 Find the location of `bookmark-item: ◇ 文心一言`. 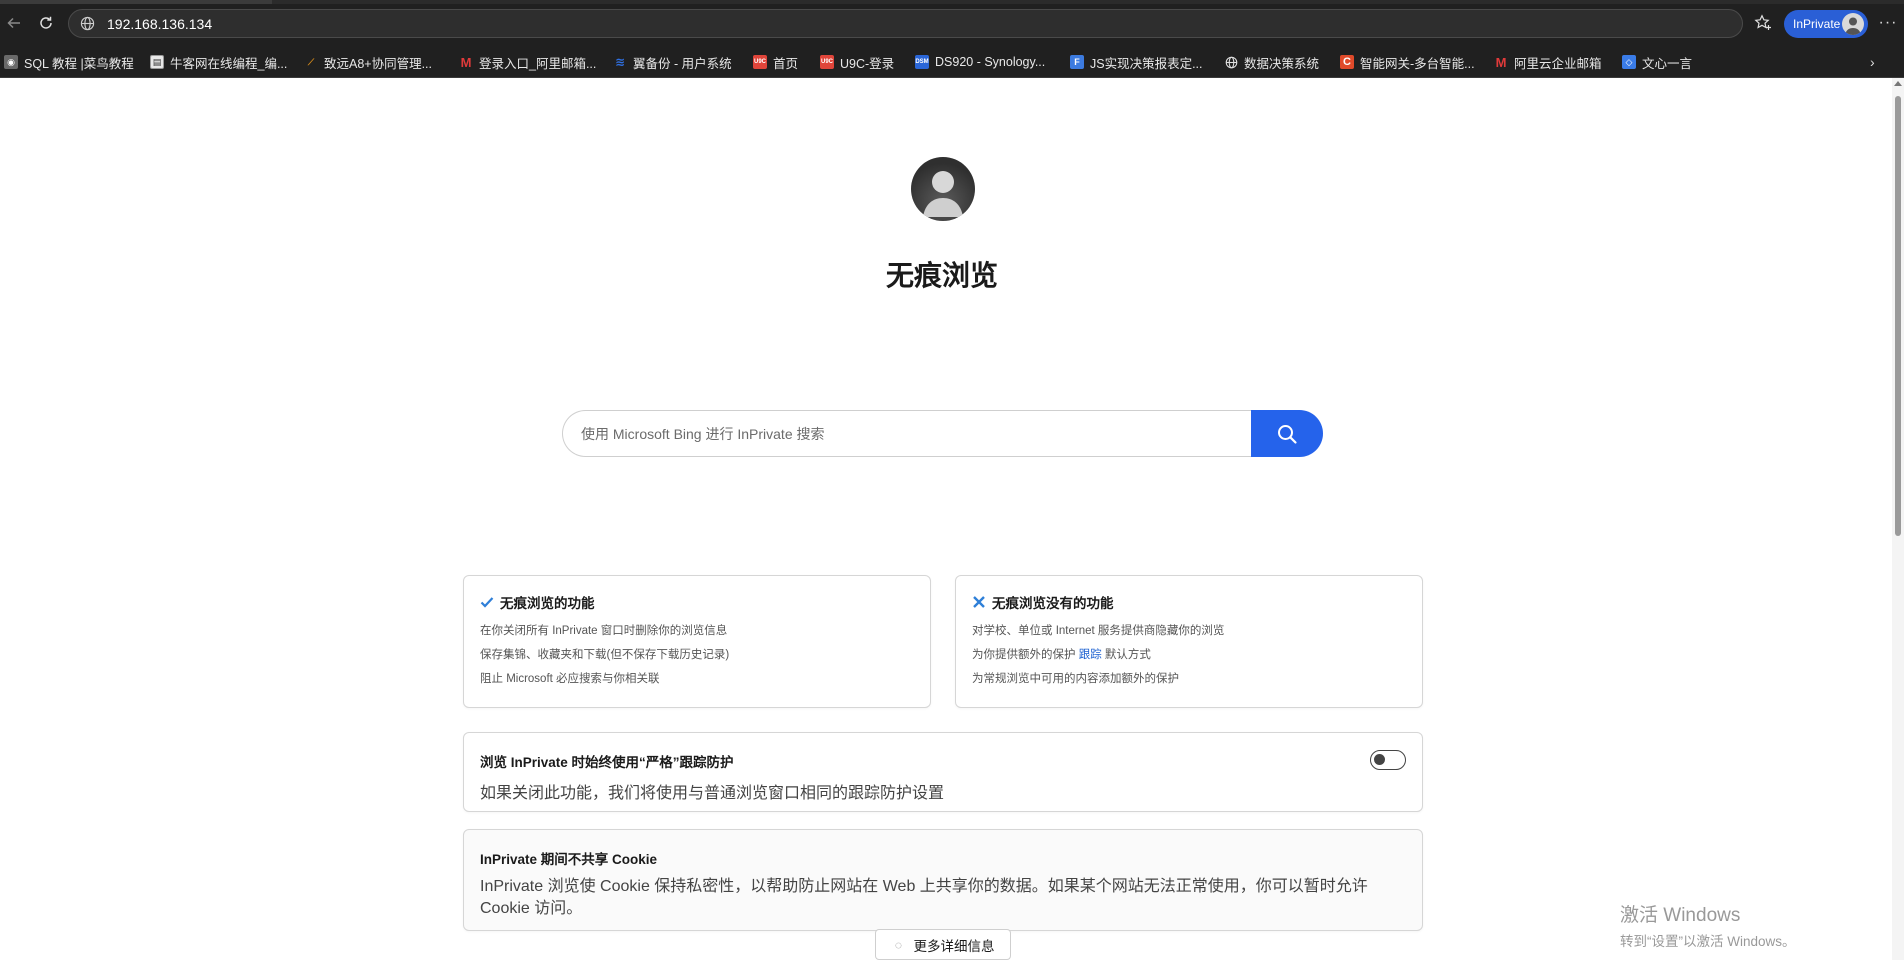

bookmark-item: ◇ 文心一言 is located at coordinates (1657, 62).